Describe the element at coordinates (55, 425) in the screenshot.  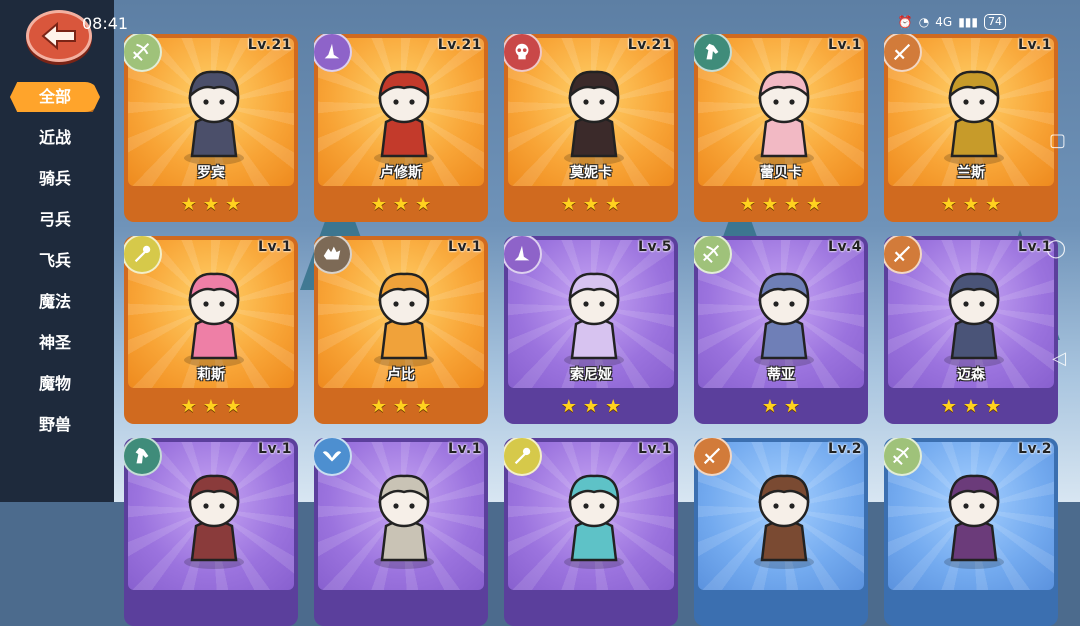
I see `sidebar-item-8: 野兽` at that location.